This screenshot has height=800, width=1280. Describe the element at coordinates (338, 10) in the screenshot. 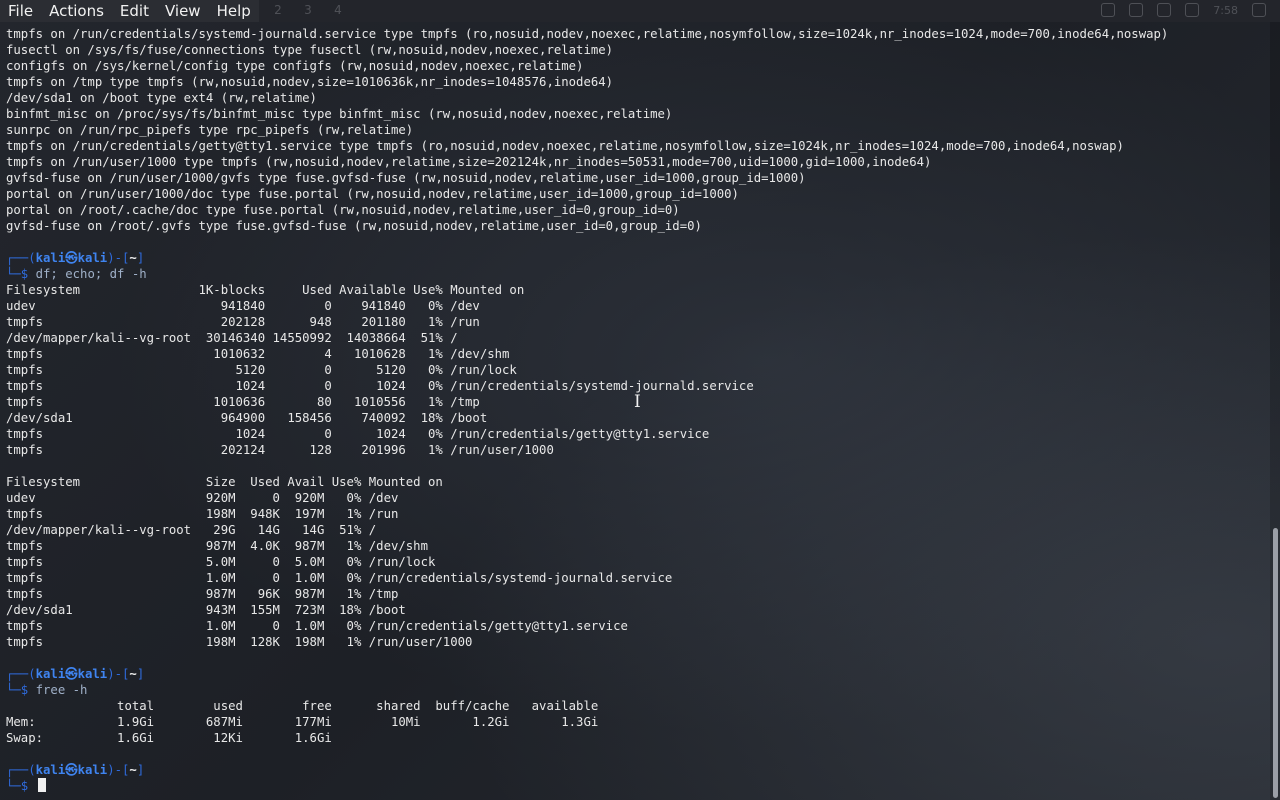

I see `workspace-4: 4` at that location.